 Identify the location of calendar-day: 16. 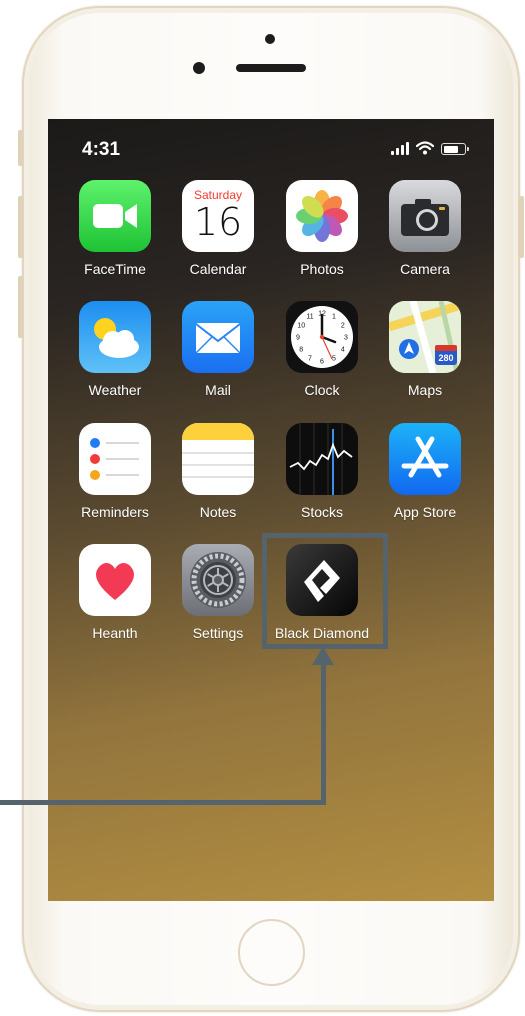
(218, 222).